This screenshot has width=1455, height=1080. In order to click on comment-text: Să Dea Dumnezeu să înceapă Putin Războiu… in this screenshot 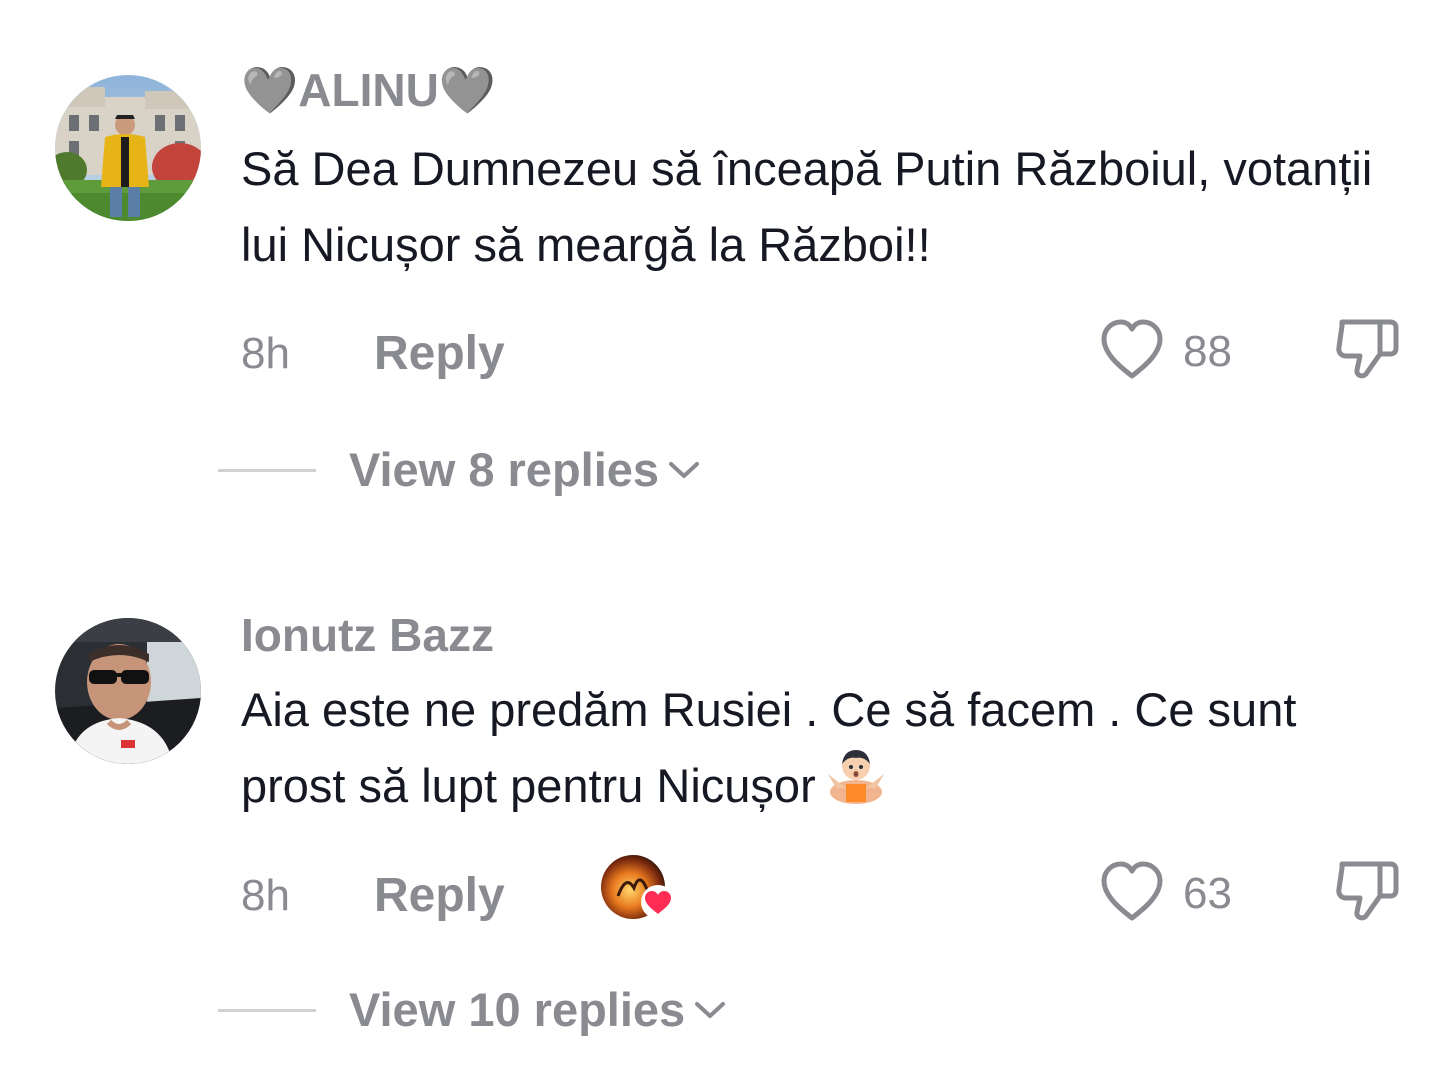, I will do `click(821, 207)`.